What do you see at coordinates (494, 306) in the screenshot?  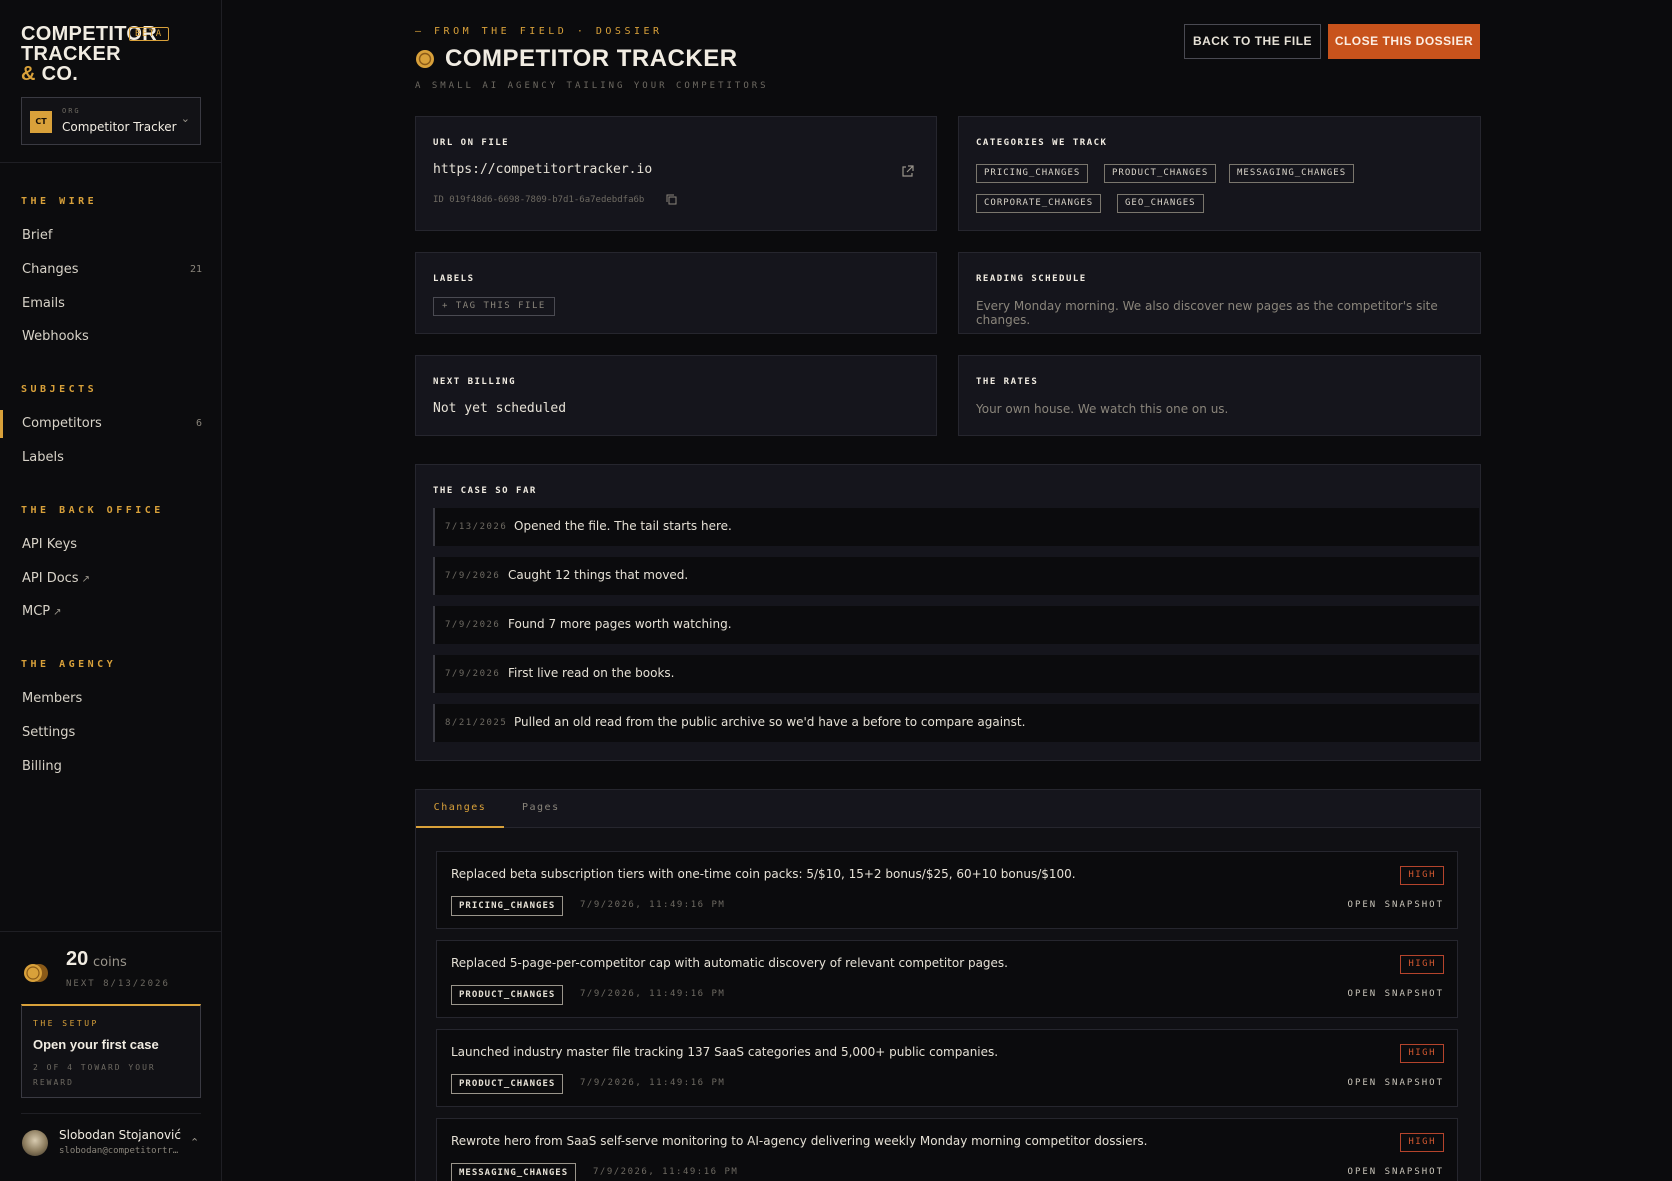 I see `tag-file-button: + TAG THIS FILE` at bounding box center [494, 306].